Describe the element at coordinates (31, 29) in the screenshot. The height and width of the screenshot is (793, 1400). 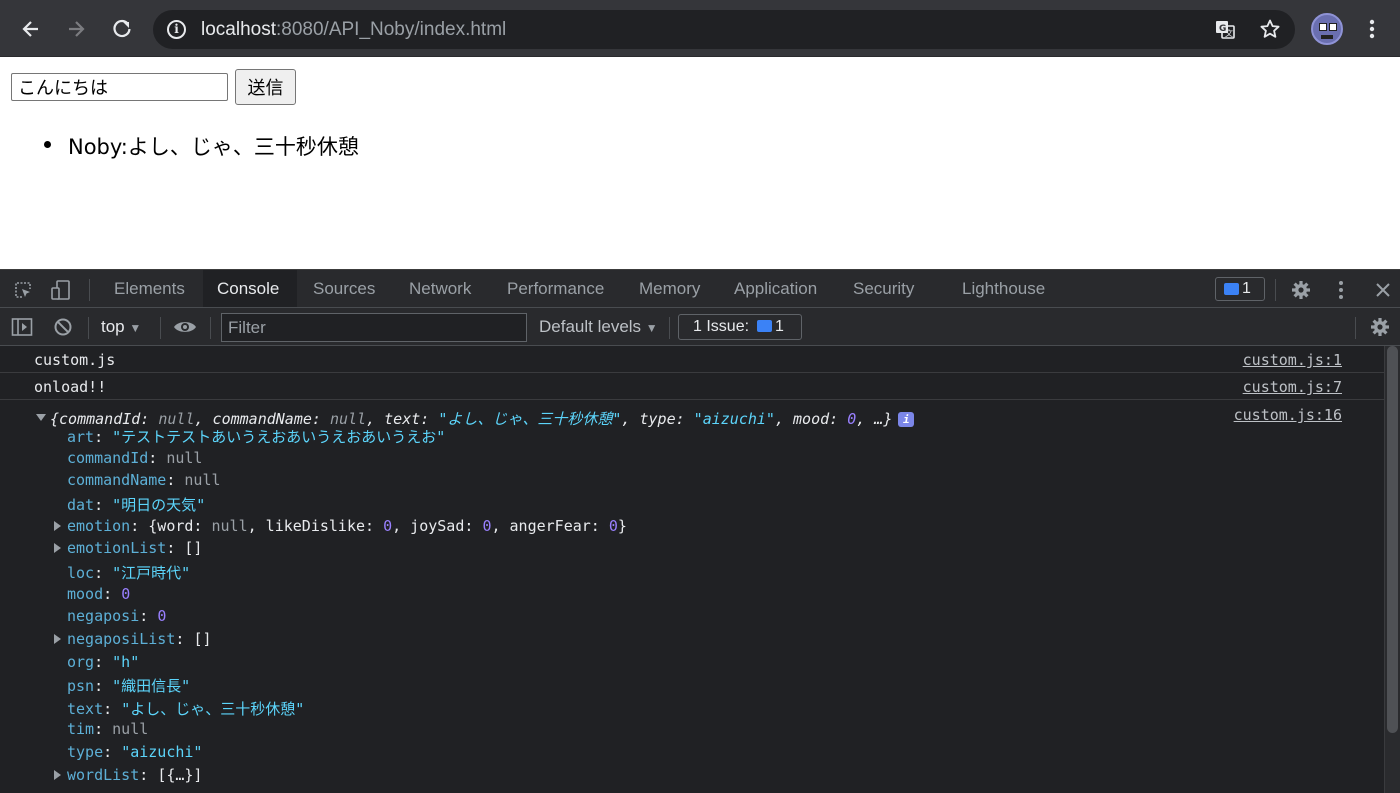
I see `back-arrow-icon` at that location.